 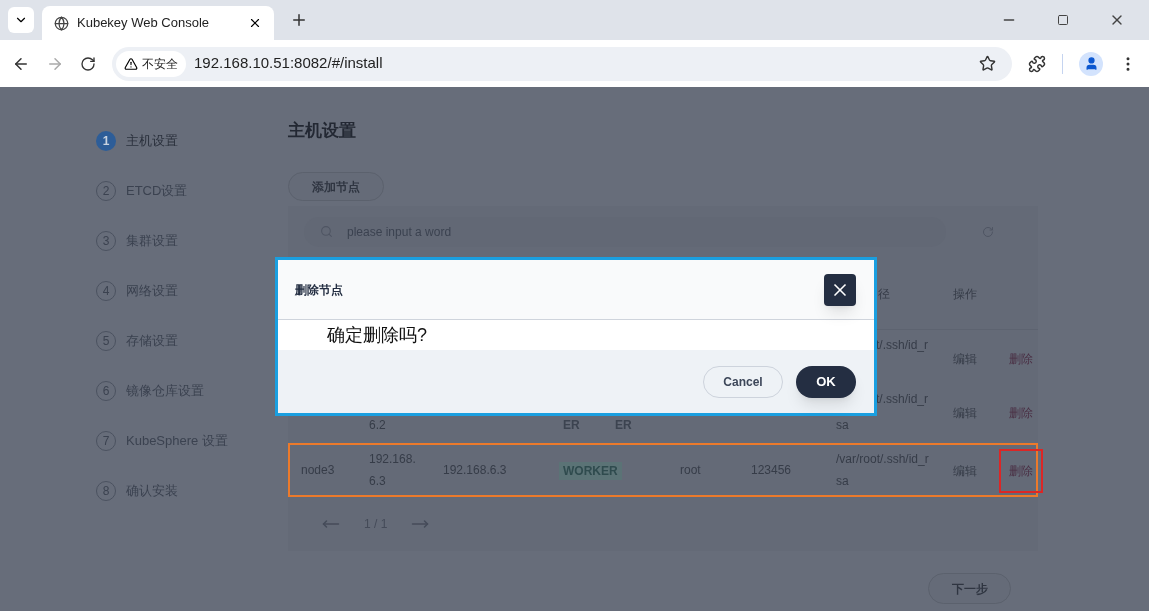 What do you see at coordinates (1063, 20) in the screenshot?
I see `maximize-icon` at bounding box center [1063, 20].